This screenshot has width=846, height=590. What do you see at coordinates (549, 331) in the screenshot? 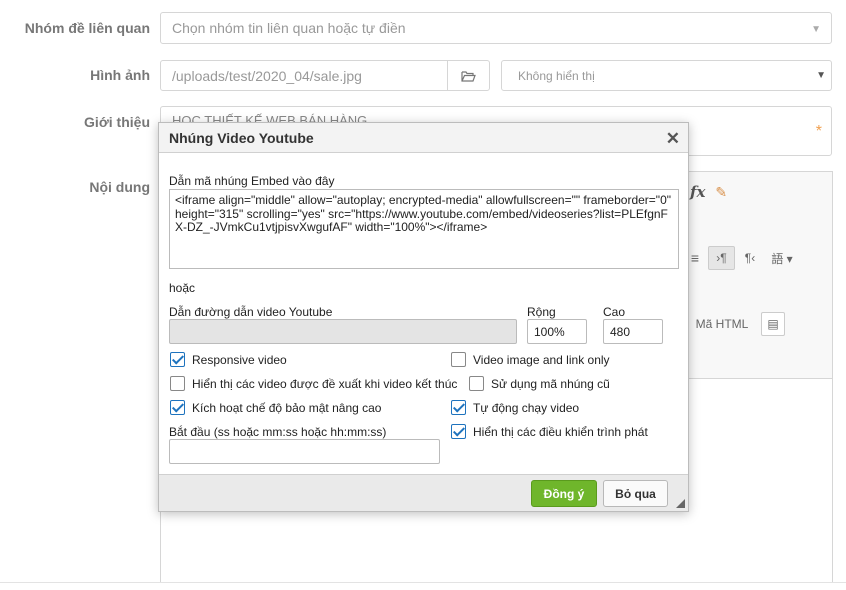
I see `width-value: 100%` at bounding box center [549, 331].